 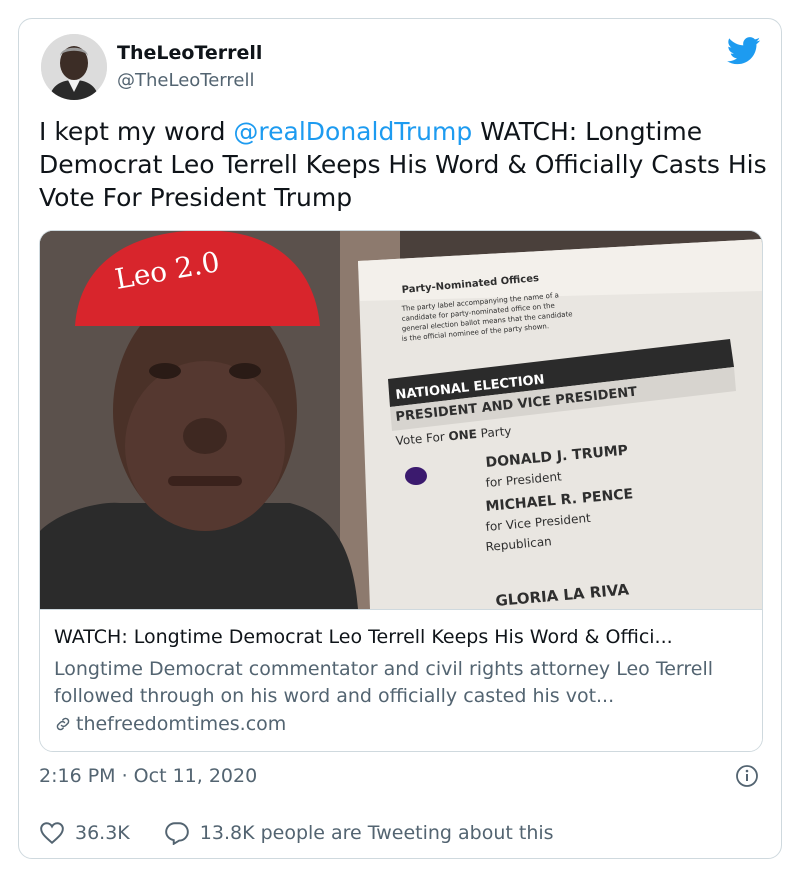 I want to click on author-handle: @TheLeoTerrell, so click(x=185, y=80).